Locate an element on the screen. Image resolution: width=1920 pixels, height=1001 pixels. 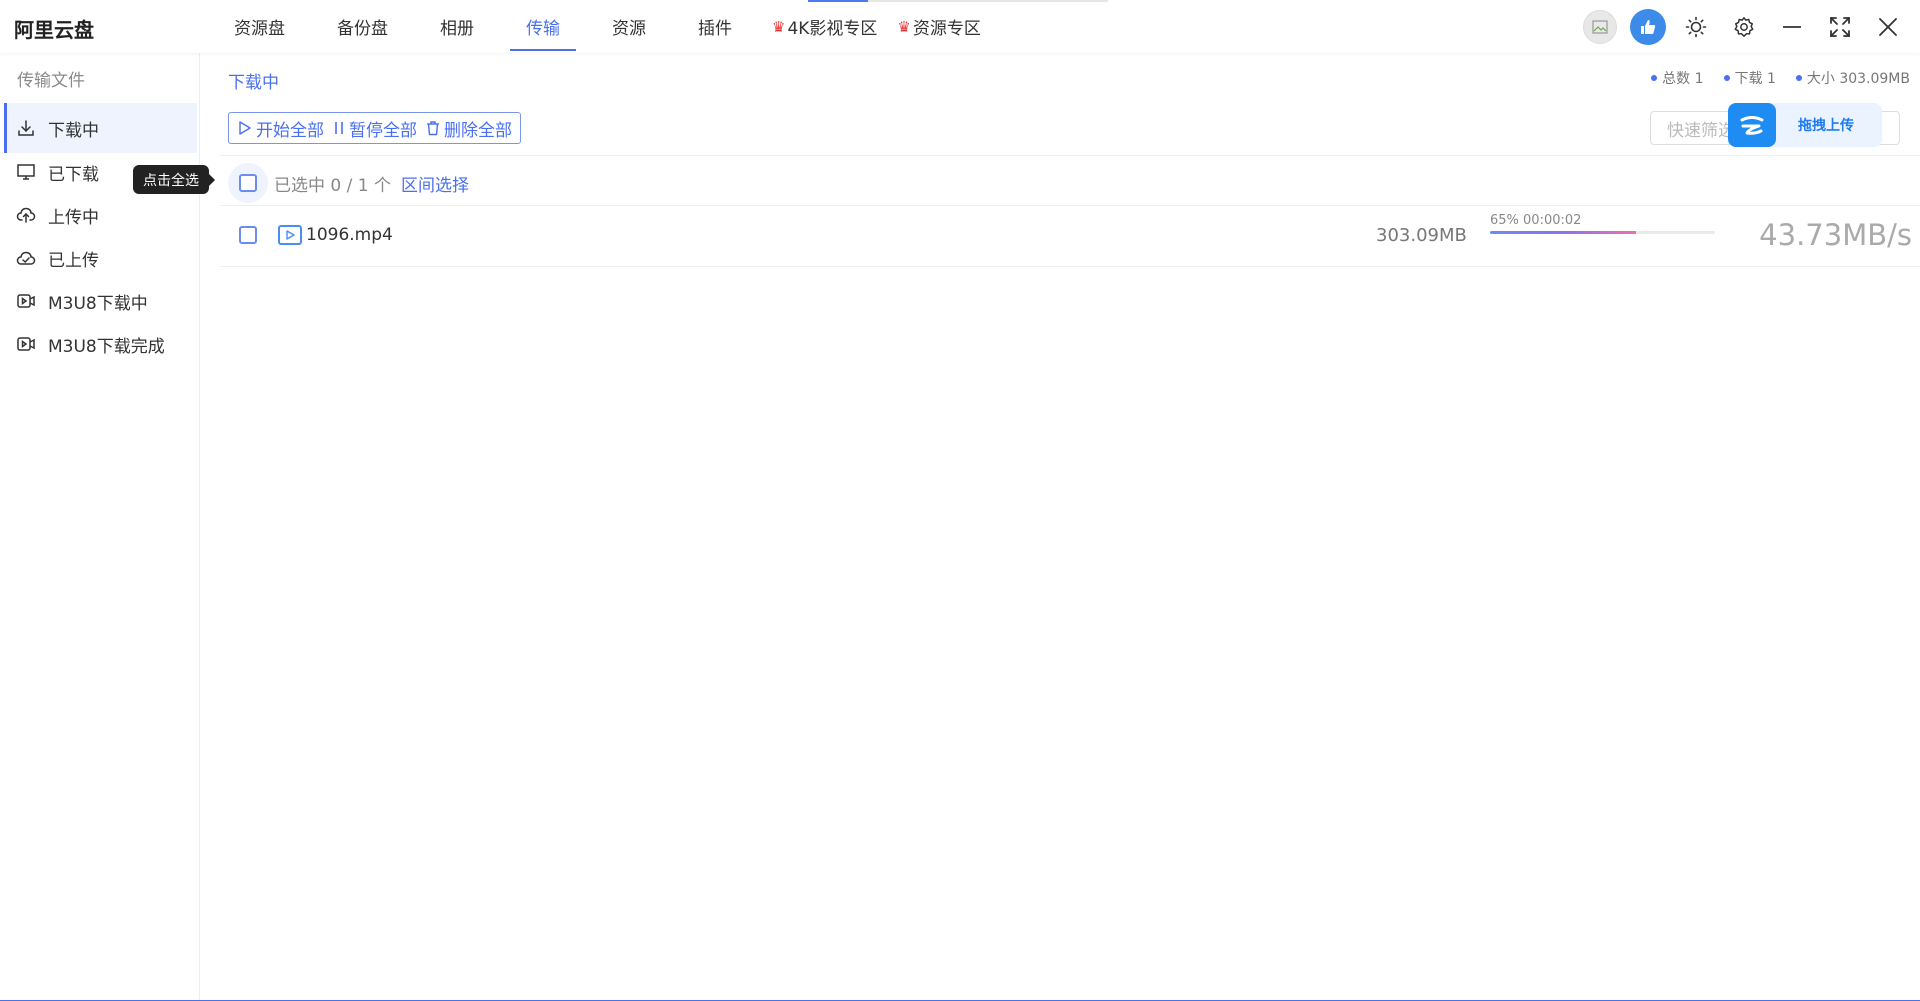
stat-size: 大小 303.09MB is located at coordinates (1852, 78).